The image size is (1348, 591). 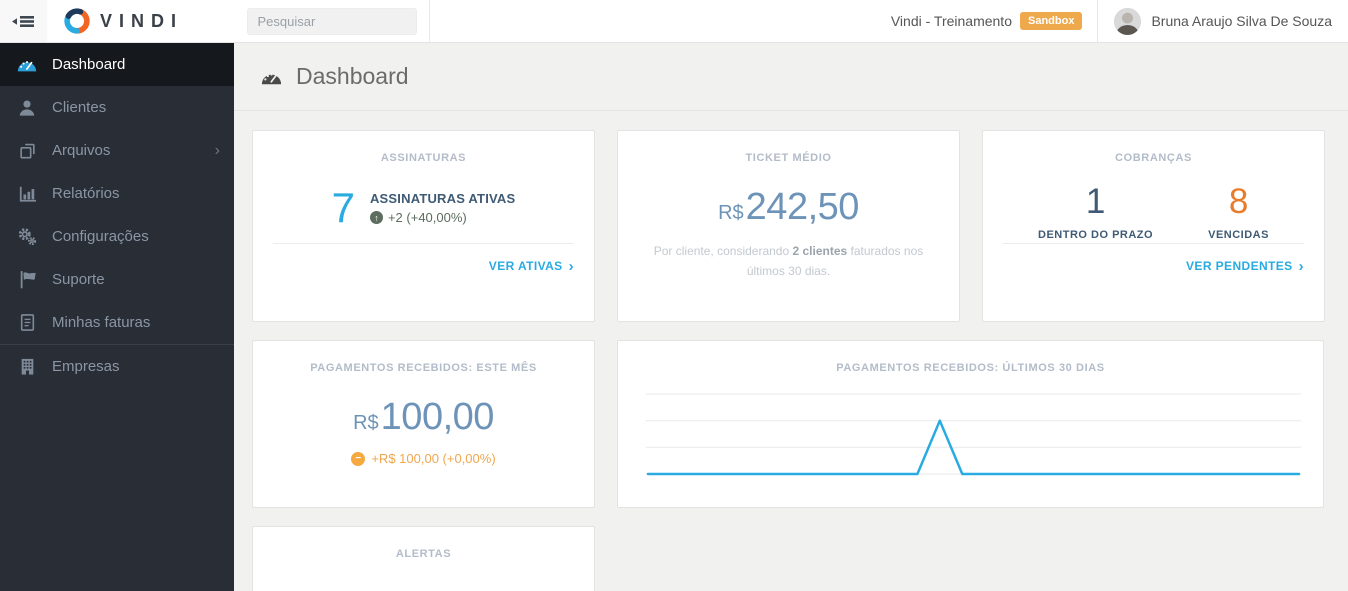 What do you see at coordinates (525, 266) in the screenshot?
I see `link-label: Ver ativas` at bounding box center [525, 266].